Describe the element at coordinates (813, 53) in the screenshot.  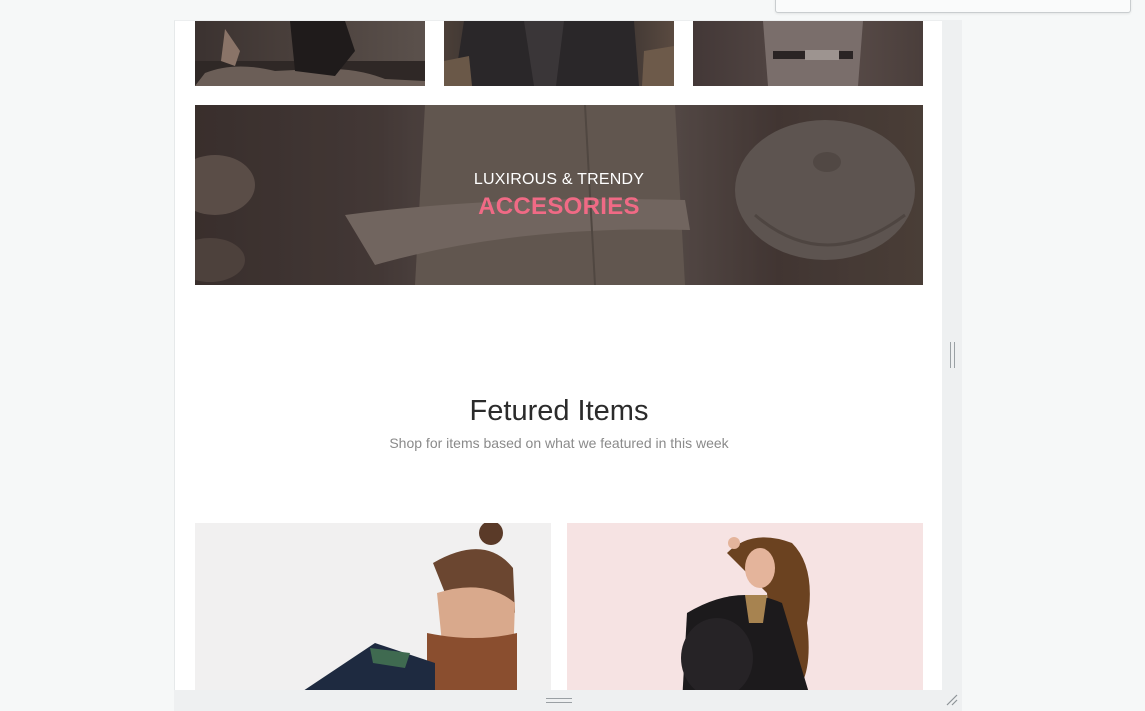
I see `model-belt-photo` at that location.